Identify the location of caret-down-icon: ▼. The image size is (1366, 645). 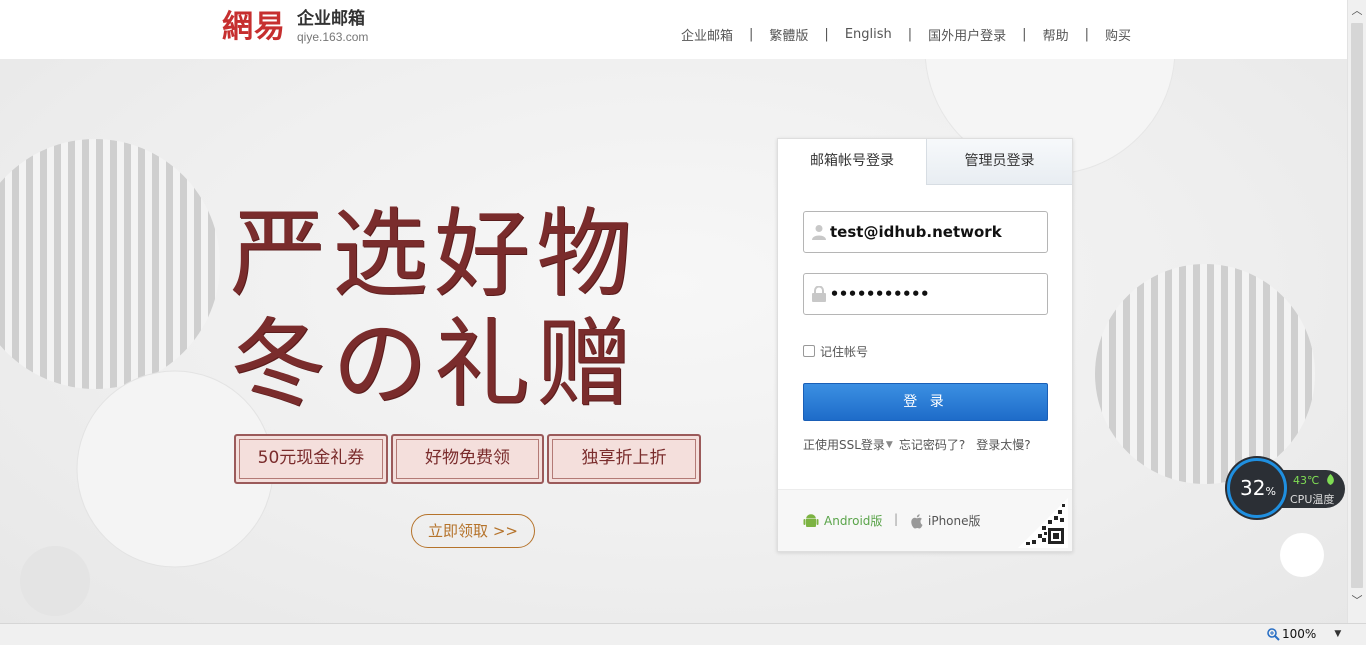
(889, 445).